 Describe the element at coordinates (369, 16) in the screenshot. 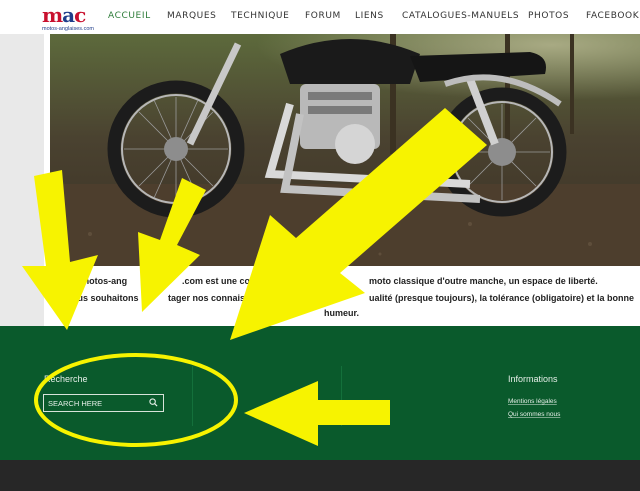

I see `nav-item-liens: LIENS` at that location.